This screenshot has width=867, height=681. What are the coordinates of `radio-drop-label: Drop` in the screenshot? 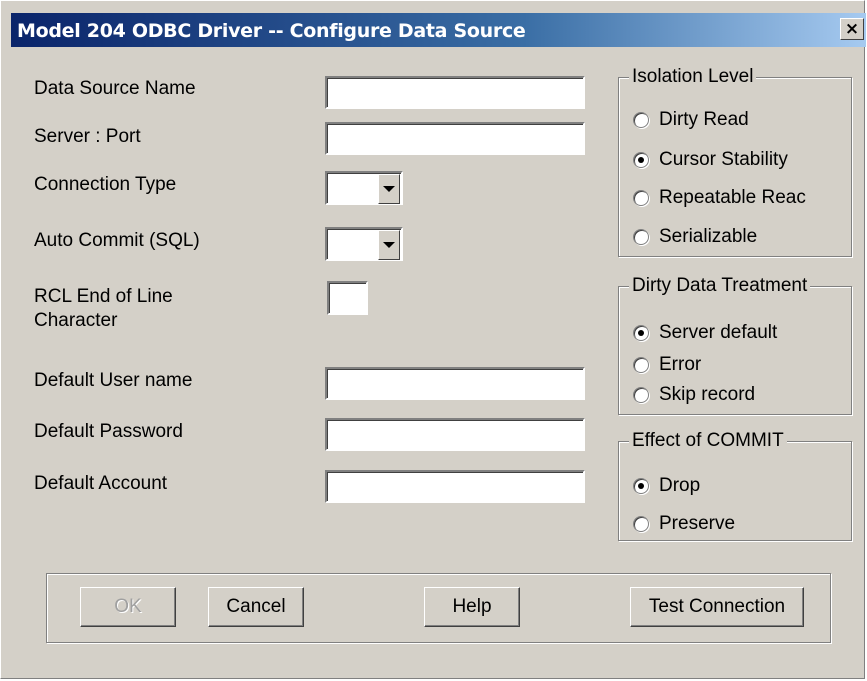 It's located at (680, 485).